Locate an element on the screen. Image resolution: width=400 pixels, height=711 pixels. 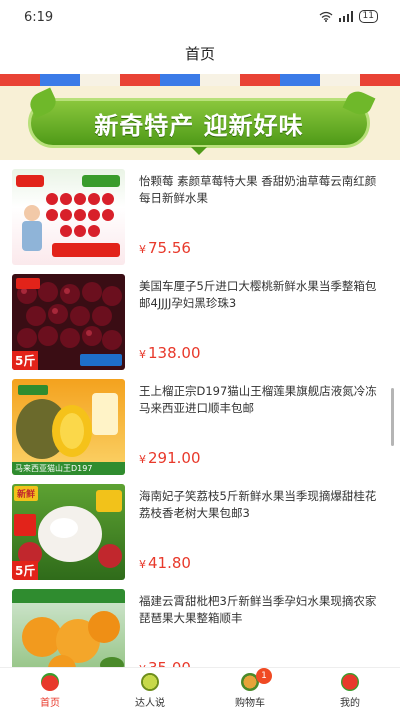
product-badge: 新鲜 is located at coordinates (26, 493).